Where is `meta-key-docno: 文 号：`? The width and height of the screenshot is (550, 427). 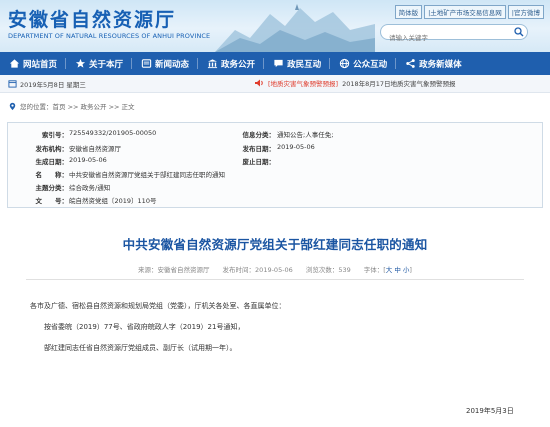 meta-key-docno: 文 号： is located at coordinates (52, 201).